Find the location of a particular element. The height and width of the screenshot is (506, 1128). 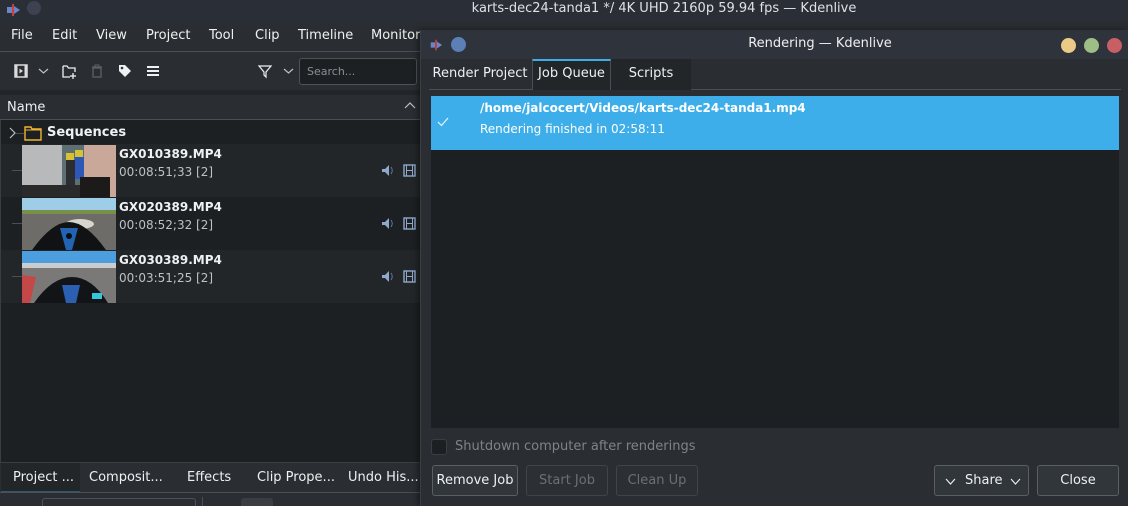

close-window-button is located at coordinates (1114, 45).